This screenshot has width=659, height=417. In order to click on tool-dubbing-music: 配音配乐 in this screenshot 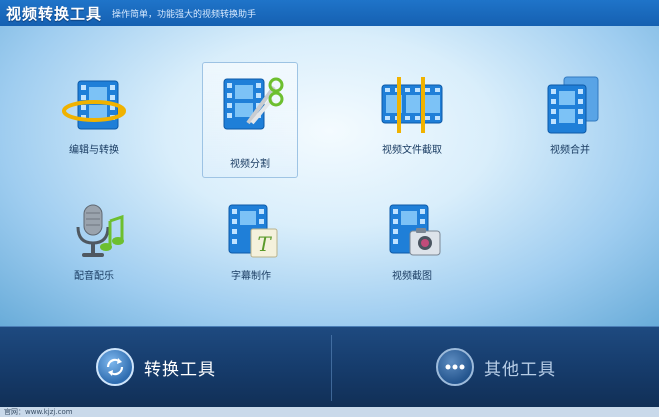, I will do `click(94, 241)`.